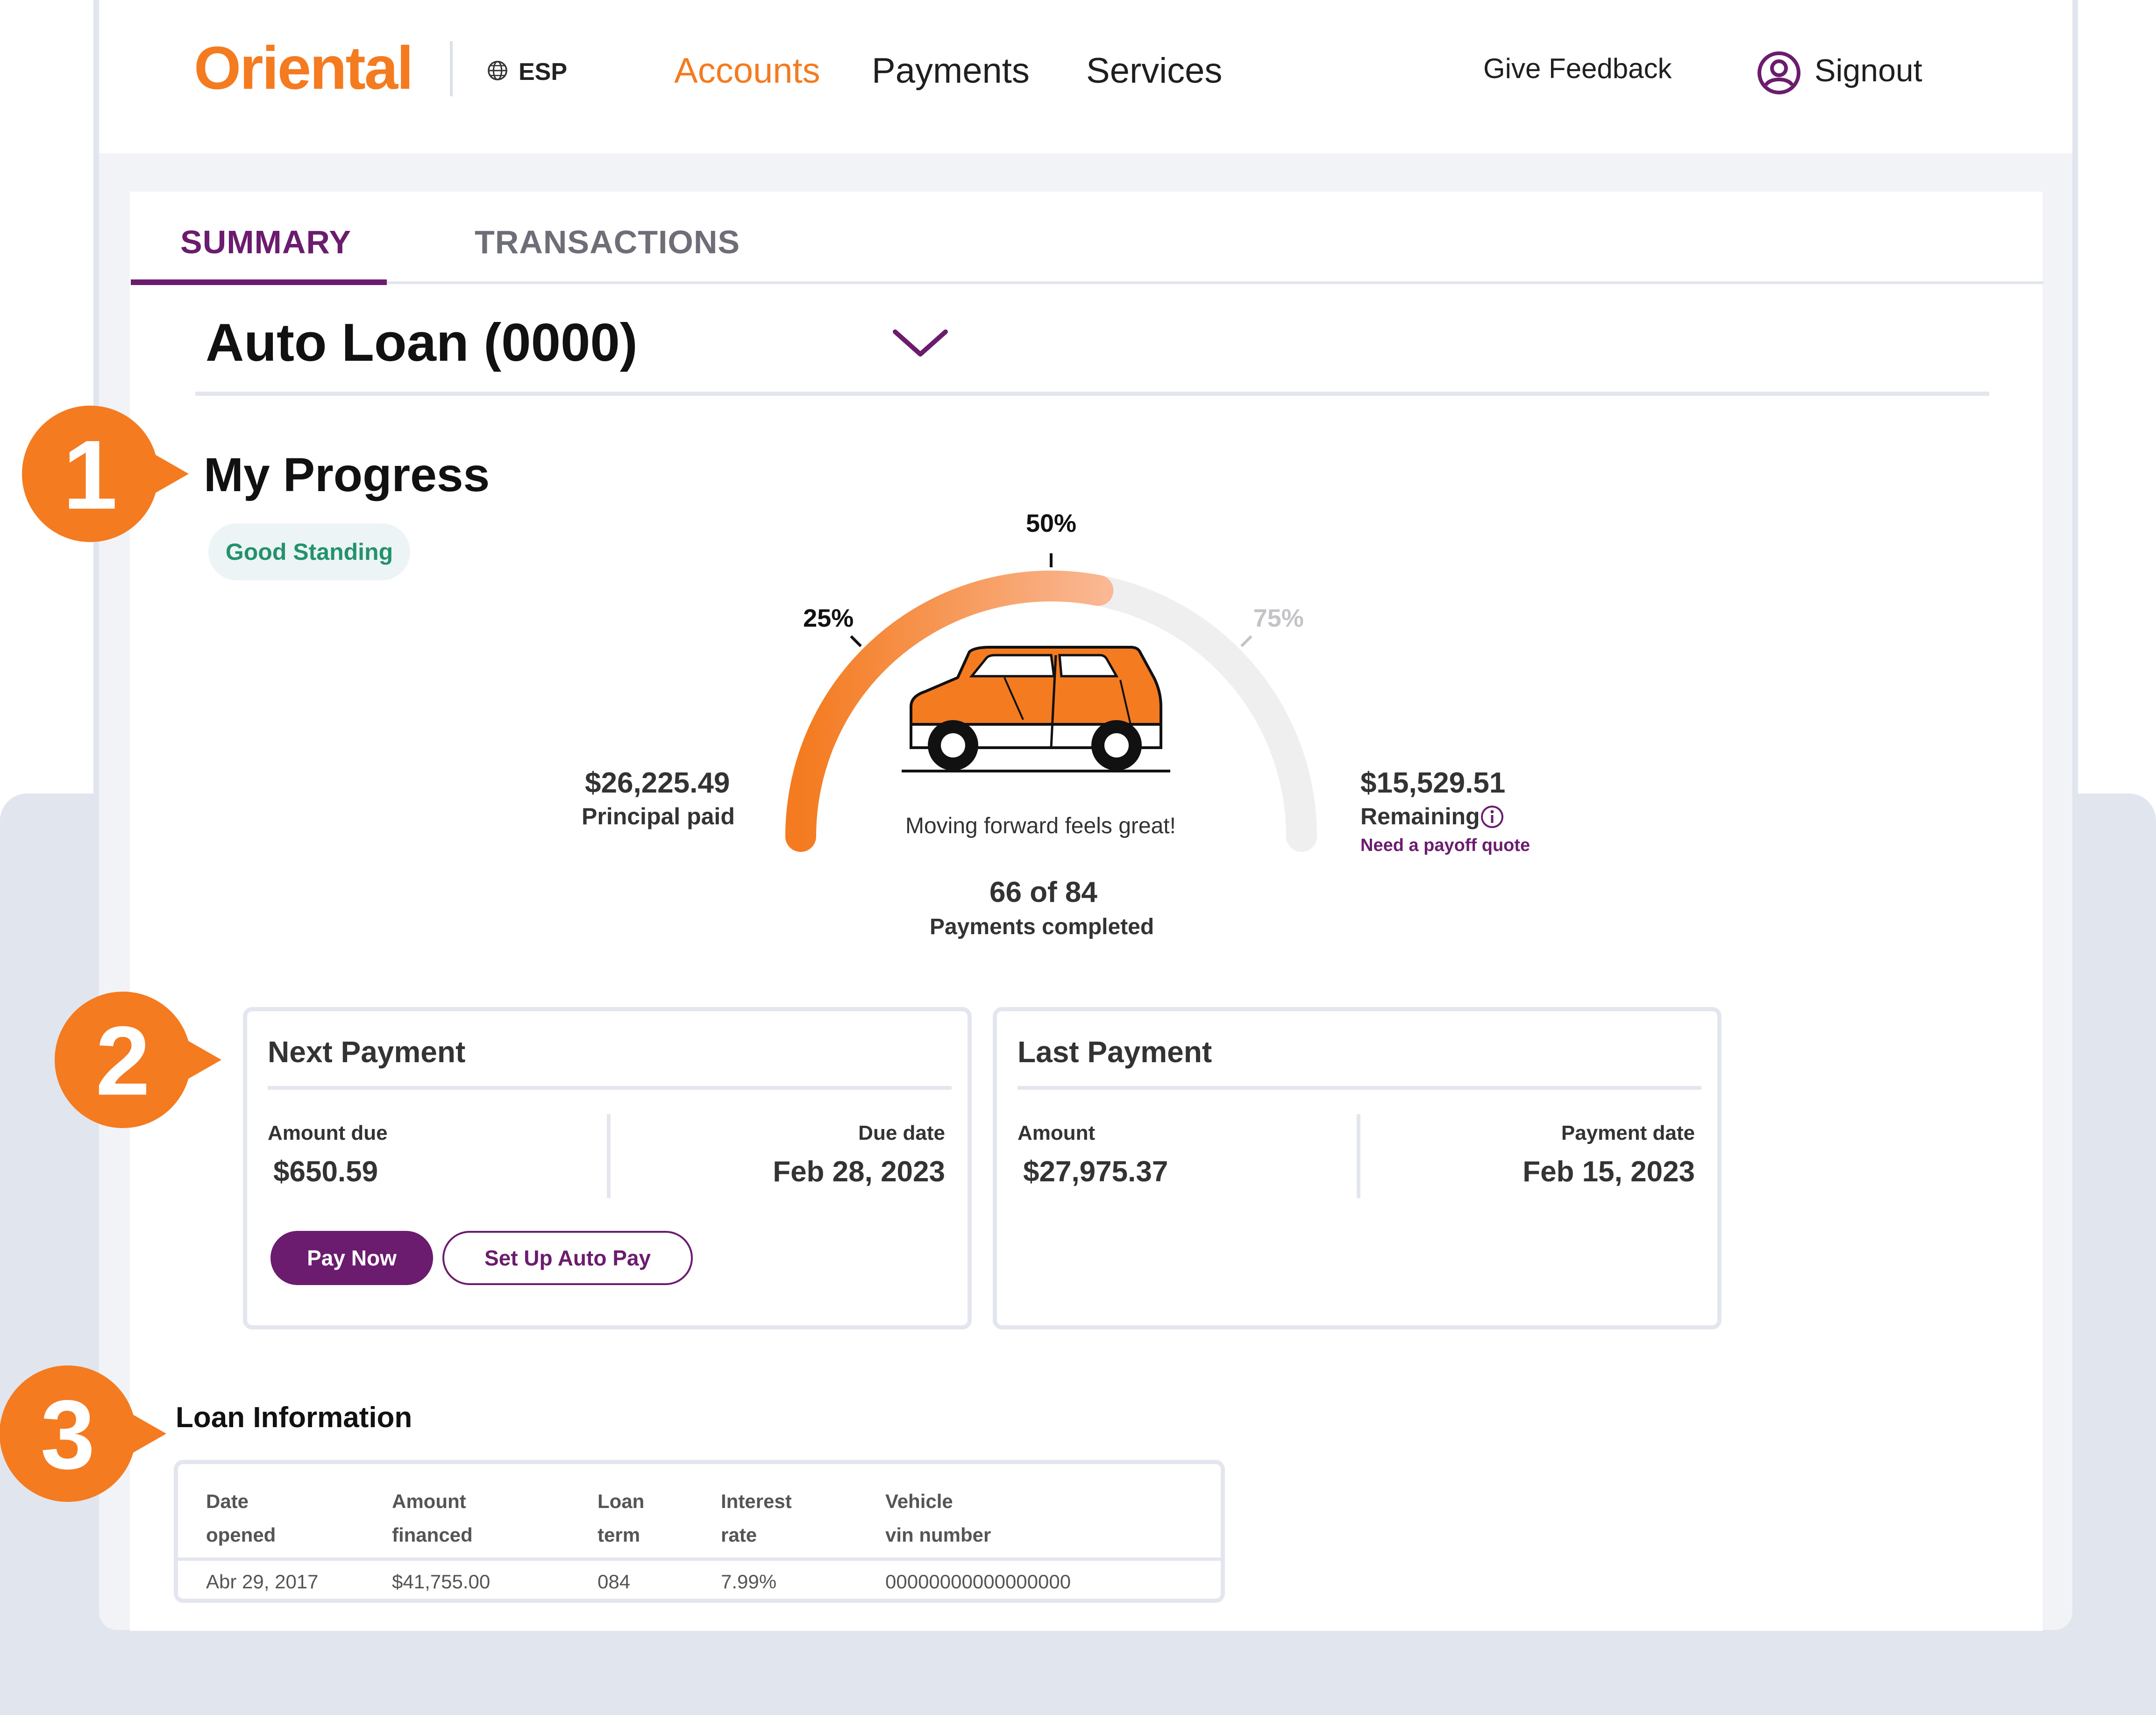  What do you see at coordinates (1092, 394) in the screenshot?
I see `account-divider` at bounding box center [1092, 394].